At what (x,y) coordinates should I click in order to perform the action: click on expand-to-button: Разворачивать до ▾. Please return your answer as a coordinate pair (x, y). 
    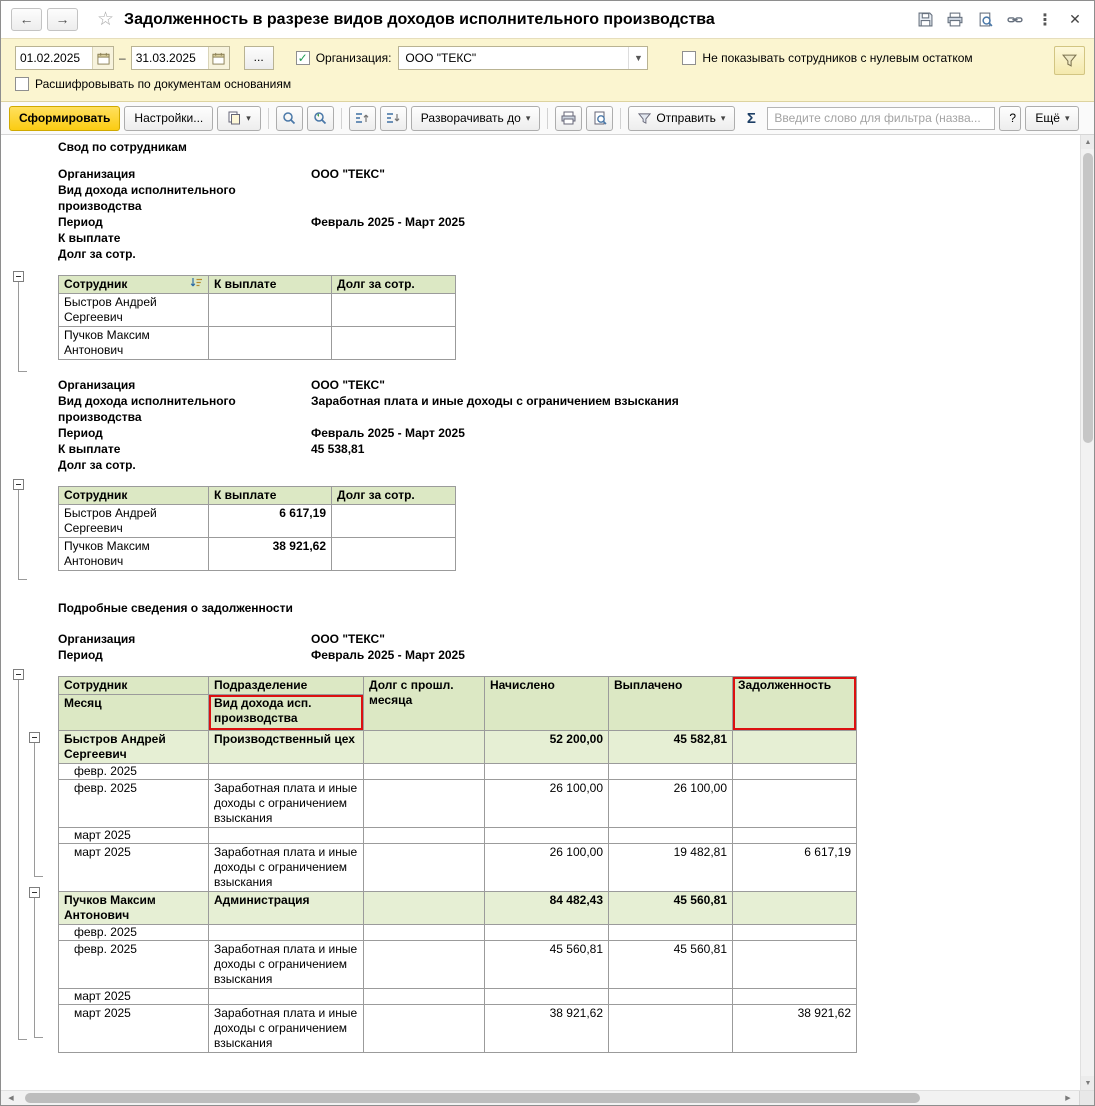
    Looking at the image, I should click on (475, 118).